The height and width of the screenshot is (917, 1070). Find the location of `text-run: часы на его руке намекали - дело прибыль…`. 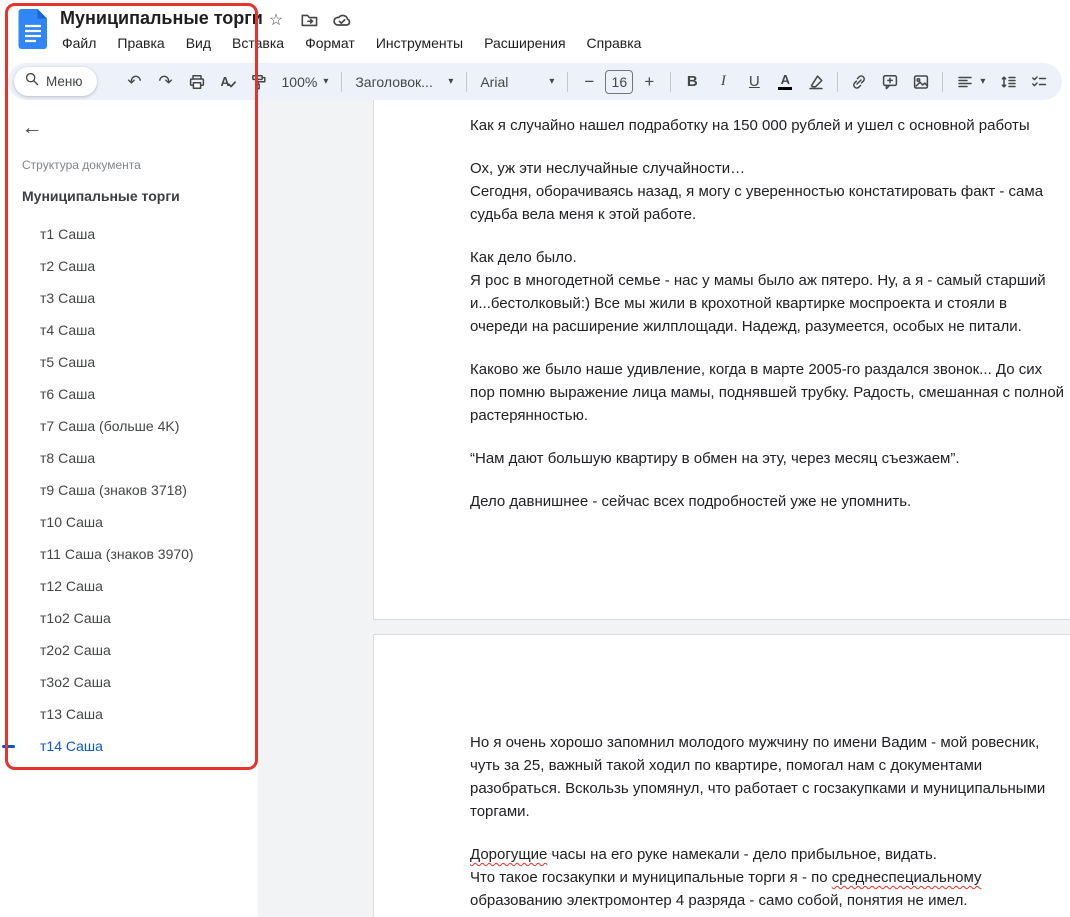

text-run: часы на его руке намекали - дело прибыль… is located at coordinates (742, 854).